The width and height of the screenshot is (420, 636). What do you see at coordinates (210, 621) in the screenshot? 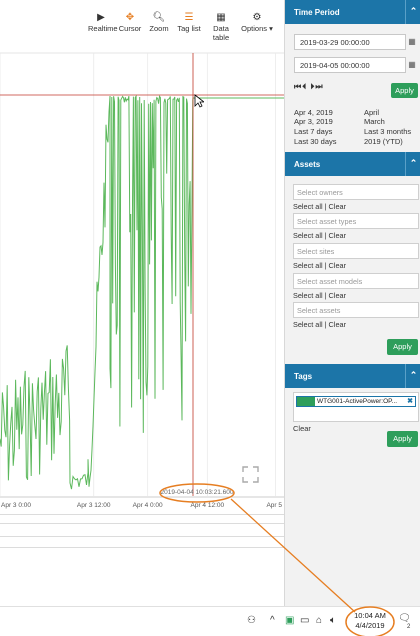
I see `windows-taskbar: ⚇ ^ ▣ ▭ ⌂ 🔈︎ 10:04 AM 4/4/2019 🗨︎ 2` at bounding box center [210, 621].